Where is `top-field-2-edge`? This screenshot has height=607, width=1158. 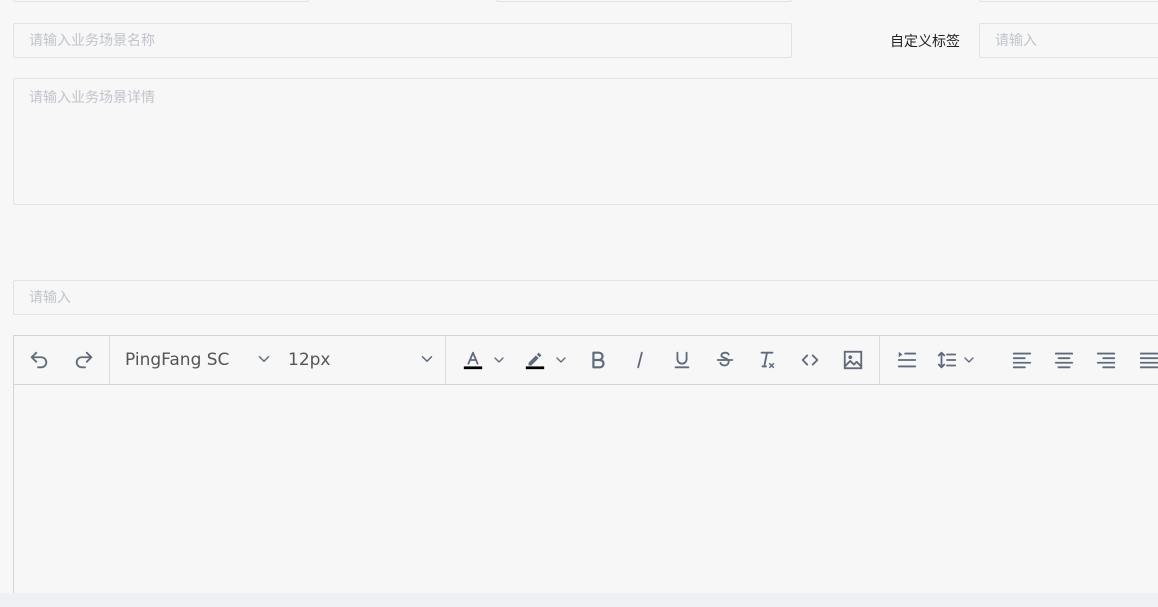
top-field-2-edge is located at coordinates (644, 1).